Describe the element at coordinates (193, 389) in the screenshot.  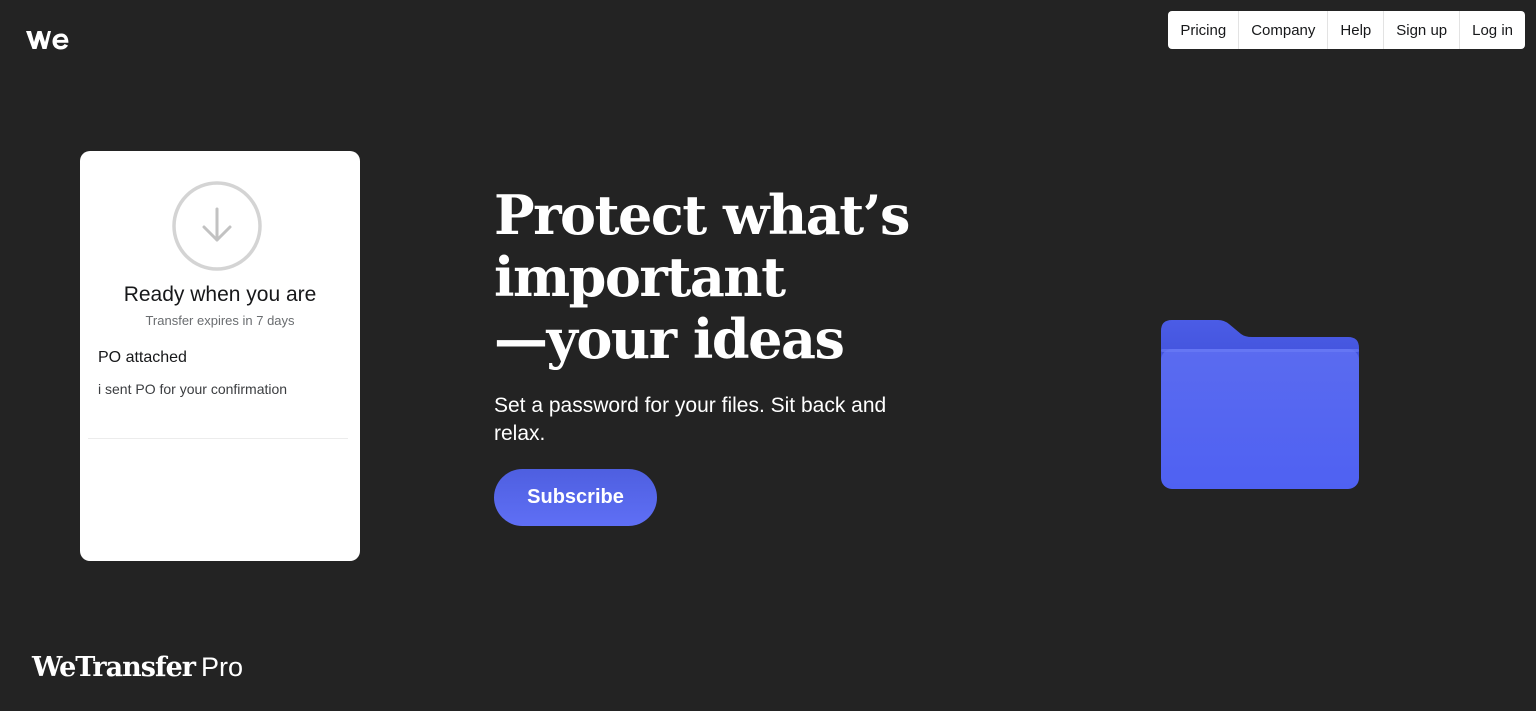
I see `message-body: i sent PO for your confirmation` at that location.